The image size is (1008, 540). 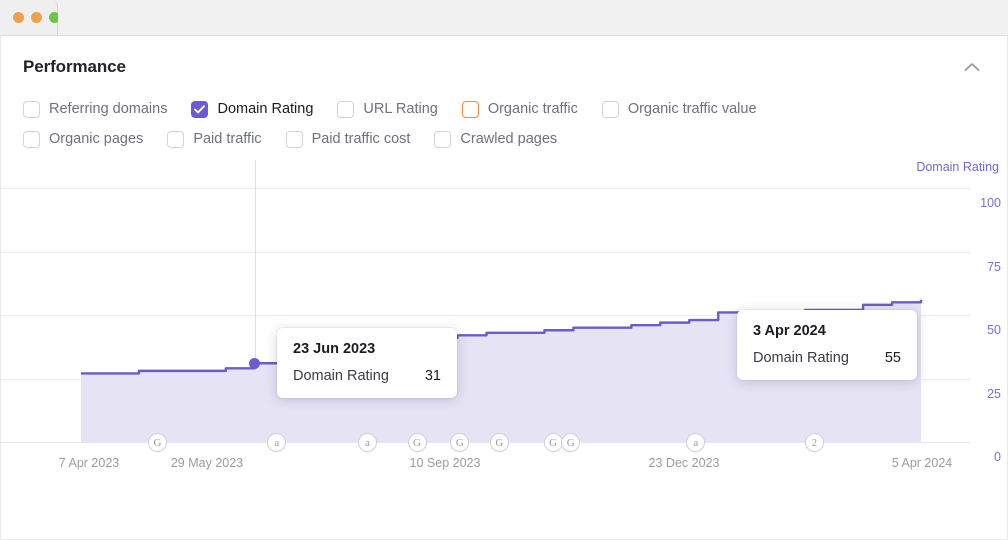 I want to click on tooltip-date: 3 Apr 2024, so click(x=789, y=331).